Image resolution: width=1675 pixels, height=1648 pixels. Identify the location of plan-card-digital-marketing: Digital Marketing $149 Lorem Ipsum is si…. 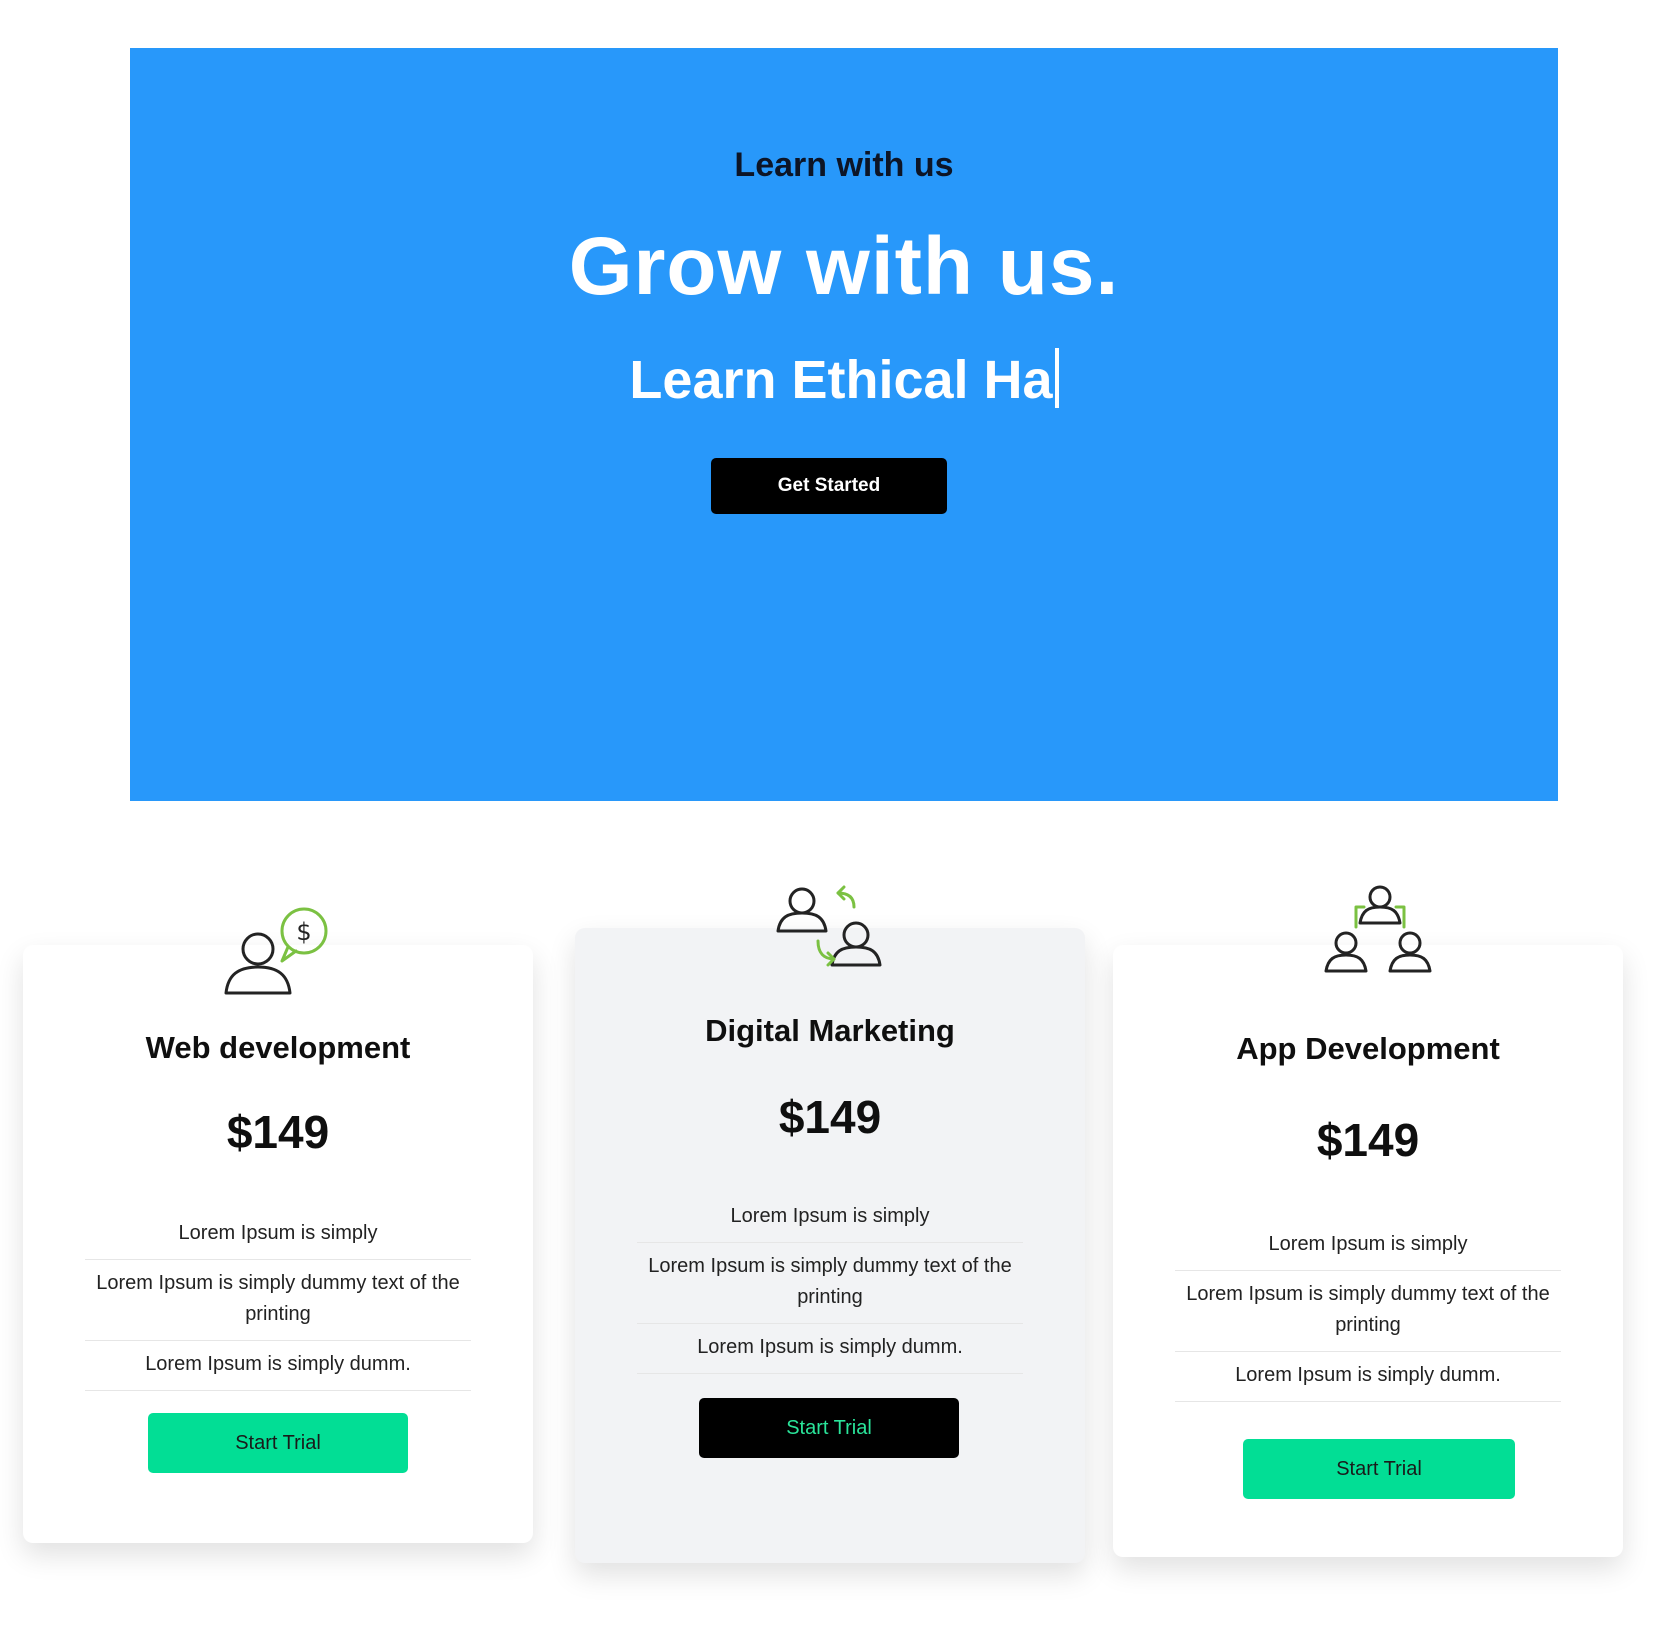
(830, 1245).